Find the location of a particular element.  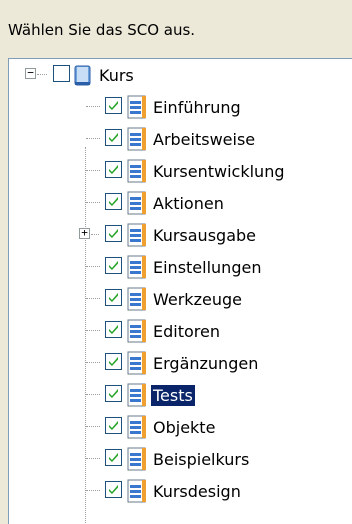

tree-node-label: Einführung is located at coordinates (197, 107).